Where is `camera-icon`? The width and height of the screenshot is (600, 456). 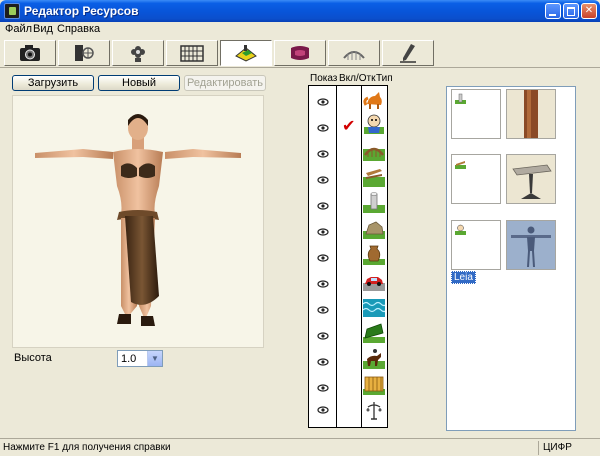
camera-icon is located at coordinates (30, 53).